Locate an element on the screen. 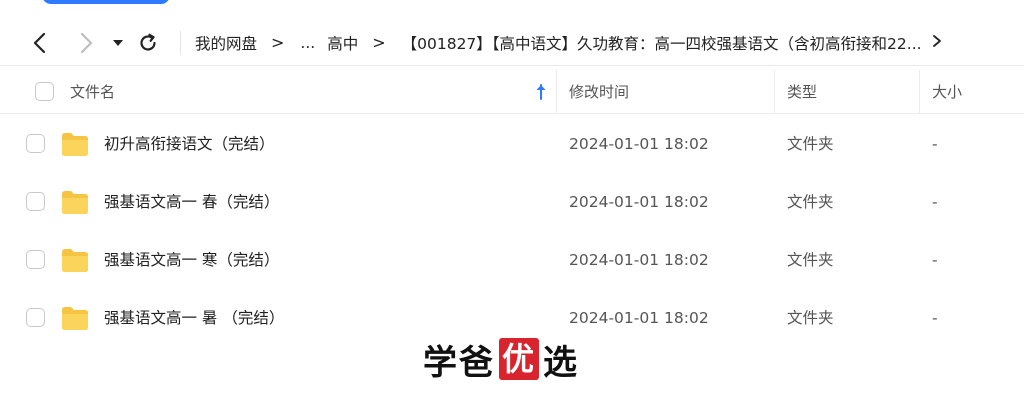 Image resolution: width=1024 pixels, height=419 pixels. file-name: 初升高衔接语文（完结） is located at coordinates (189, 144).